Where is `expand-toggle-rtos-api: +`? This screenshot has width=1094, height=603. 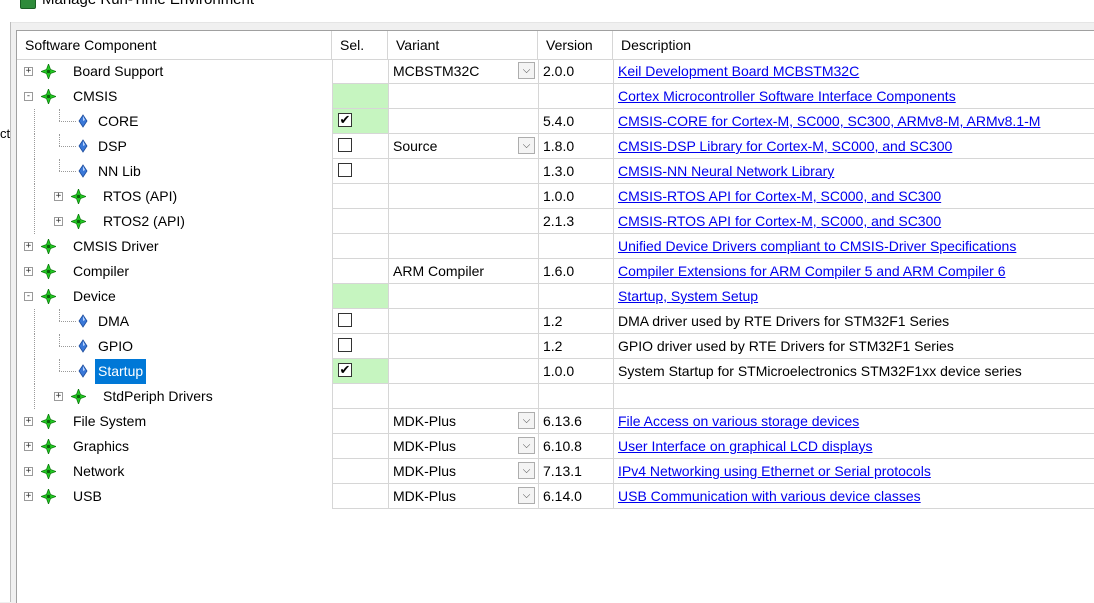 expand-toggle-rtos-api: + is located at coordinates (58, 196).